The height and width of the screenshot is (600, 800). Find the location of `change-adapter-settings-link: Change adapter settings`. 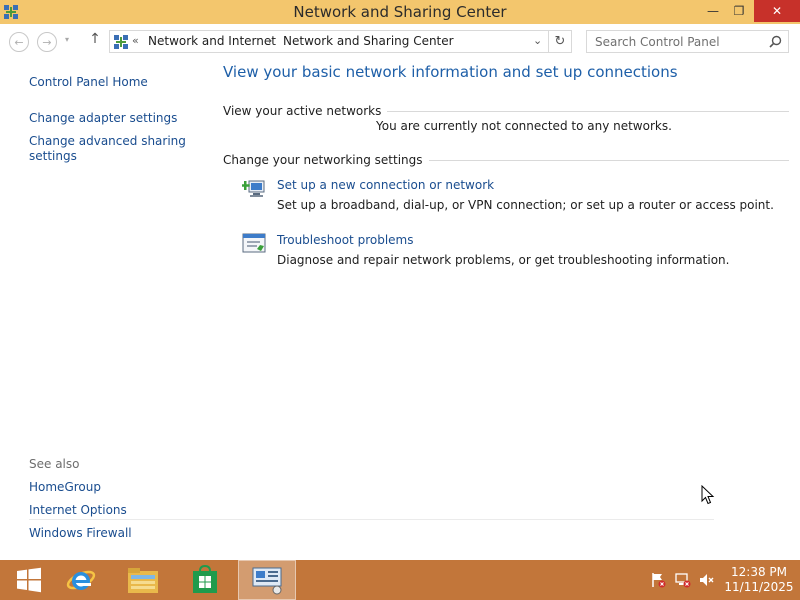

change-adapter-settings-link: Change adapter settings is located at coordinates (103, 118).